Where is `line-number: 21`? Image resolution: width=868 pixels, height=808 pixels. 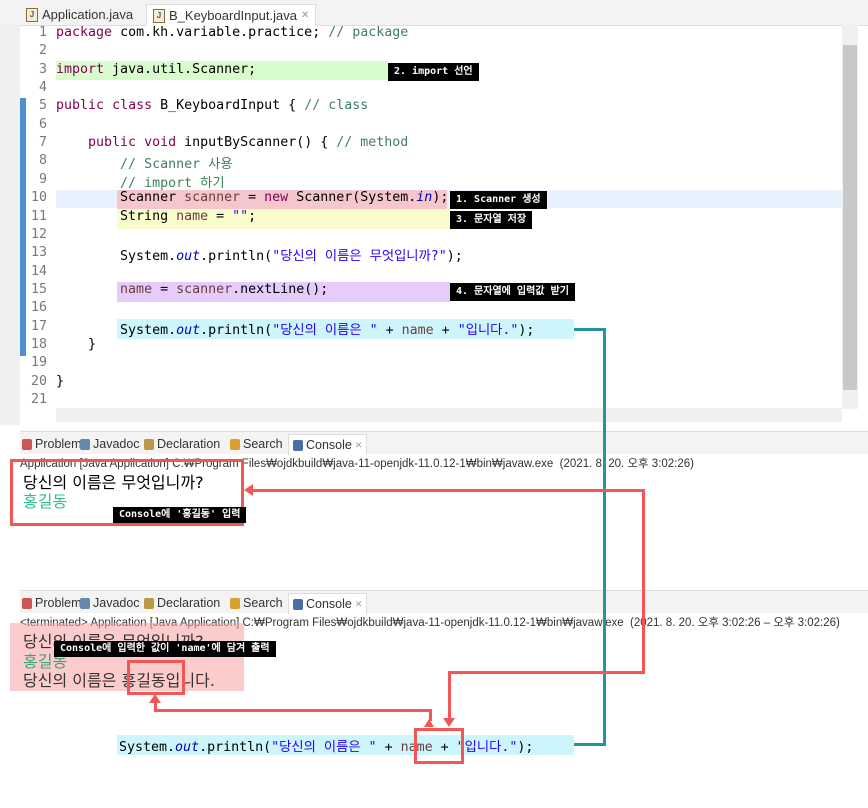
line-number: 21 is located at coordinates (38, 399).